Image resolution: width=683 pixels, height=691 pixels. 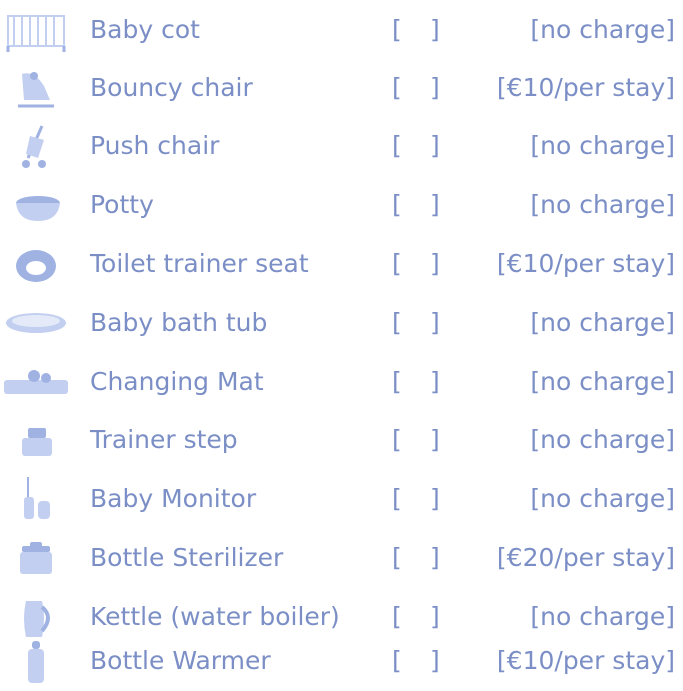 I want to click on trainer-step-icon, so click(x=36, y=441).